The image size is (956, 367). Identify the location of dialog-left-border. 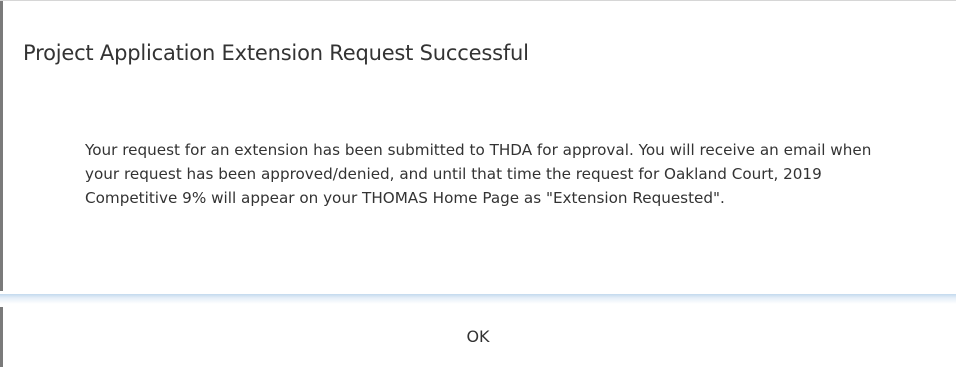
(1, 146).